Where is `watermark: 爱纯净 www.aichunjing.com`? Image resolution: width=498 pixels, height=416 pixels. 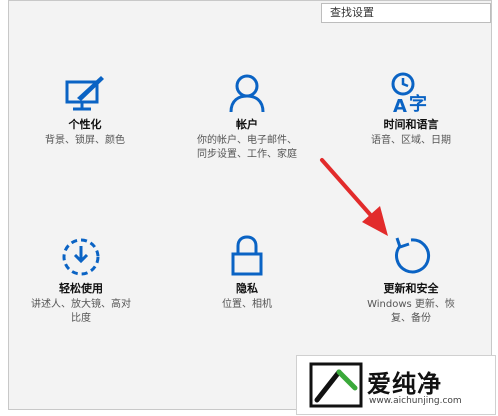
watermark: 爱纯净 www.aichunjing.com is located at coordinates (396, 385).